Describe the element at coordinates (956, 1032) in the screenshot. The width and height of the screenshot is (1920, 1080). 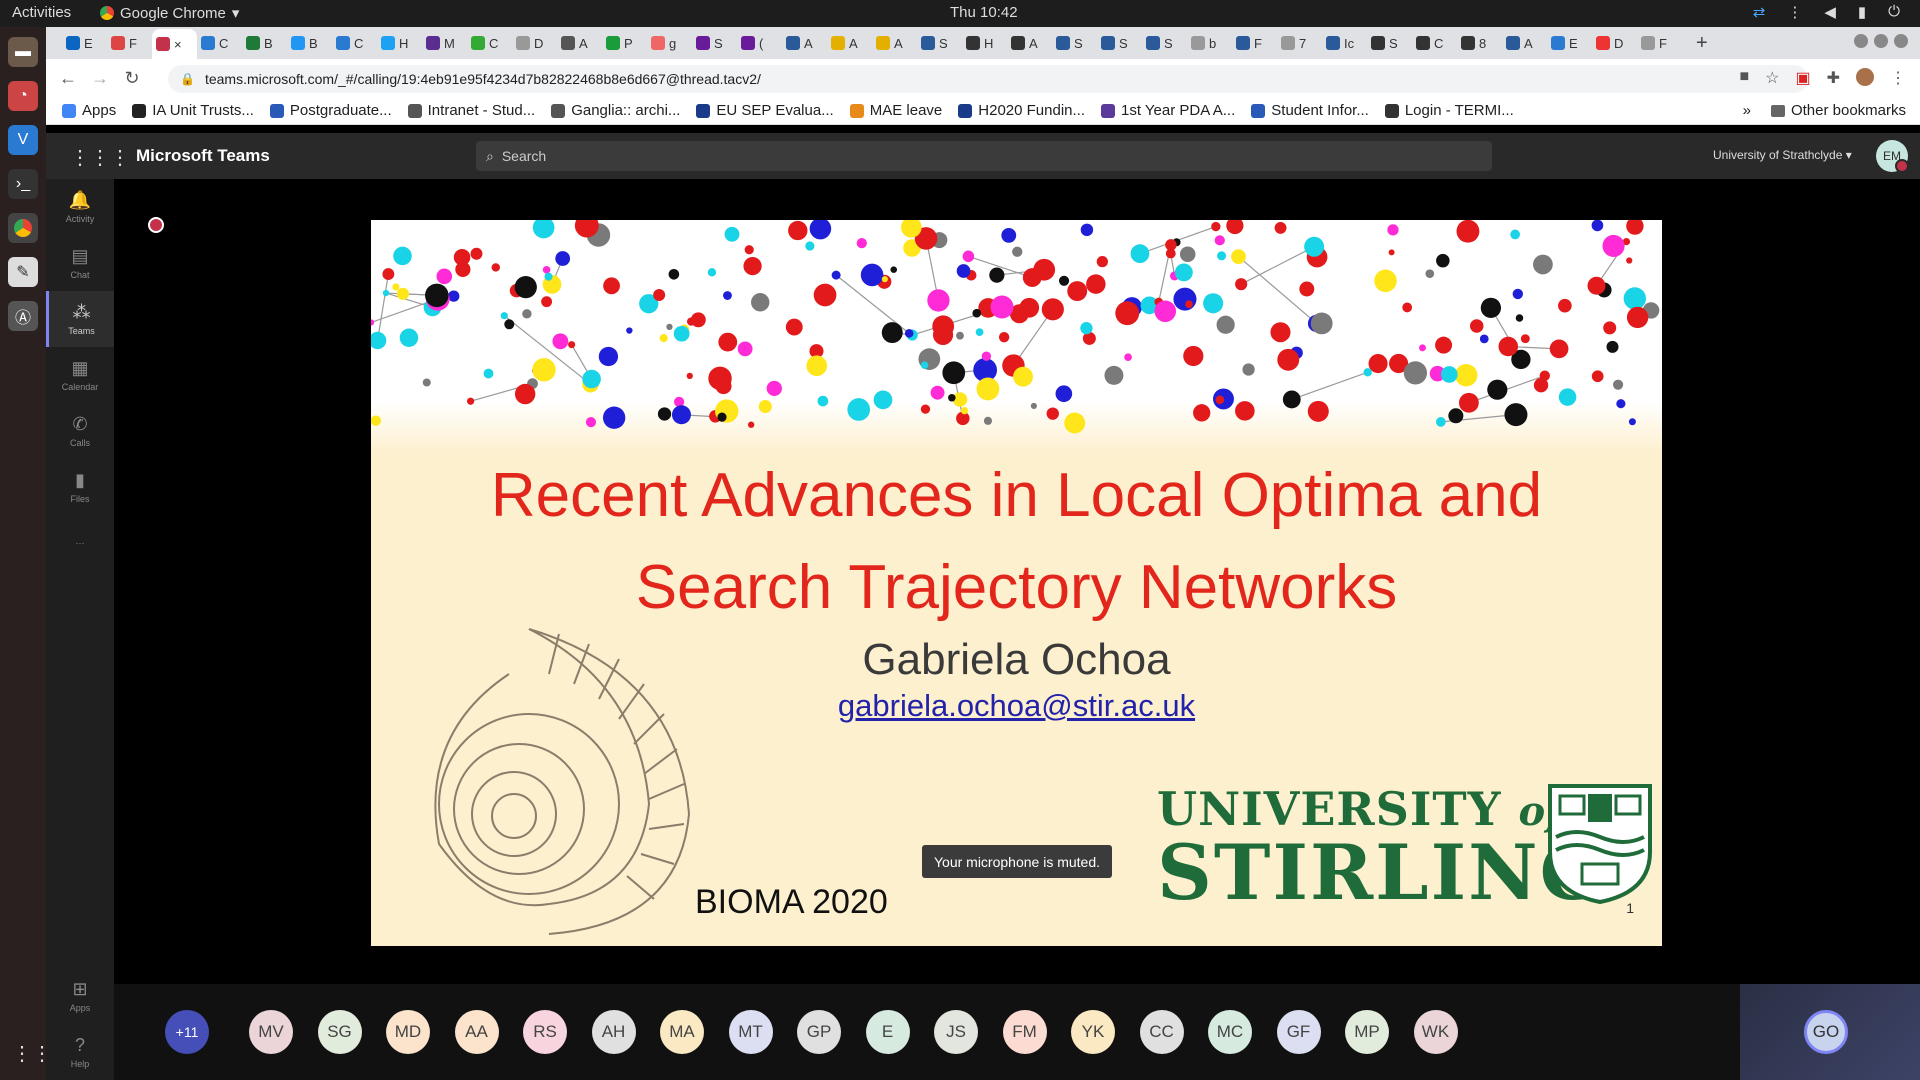
I see `participant-avatar: JS` at that location.